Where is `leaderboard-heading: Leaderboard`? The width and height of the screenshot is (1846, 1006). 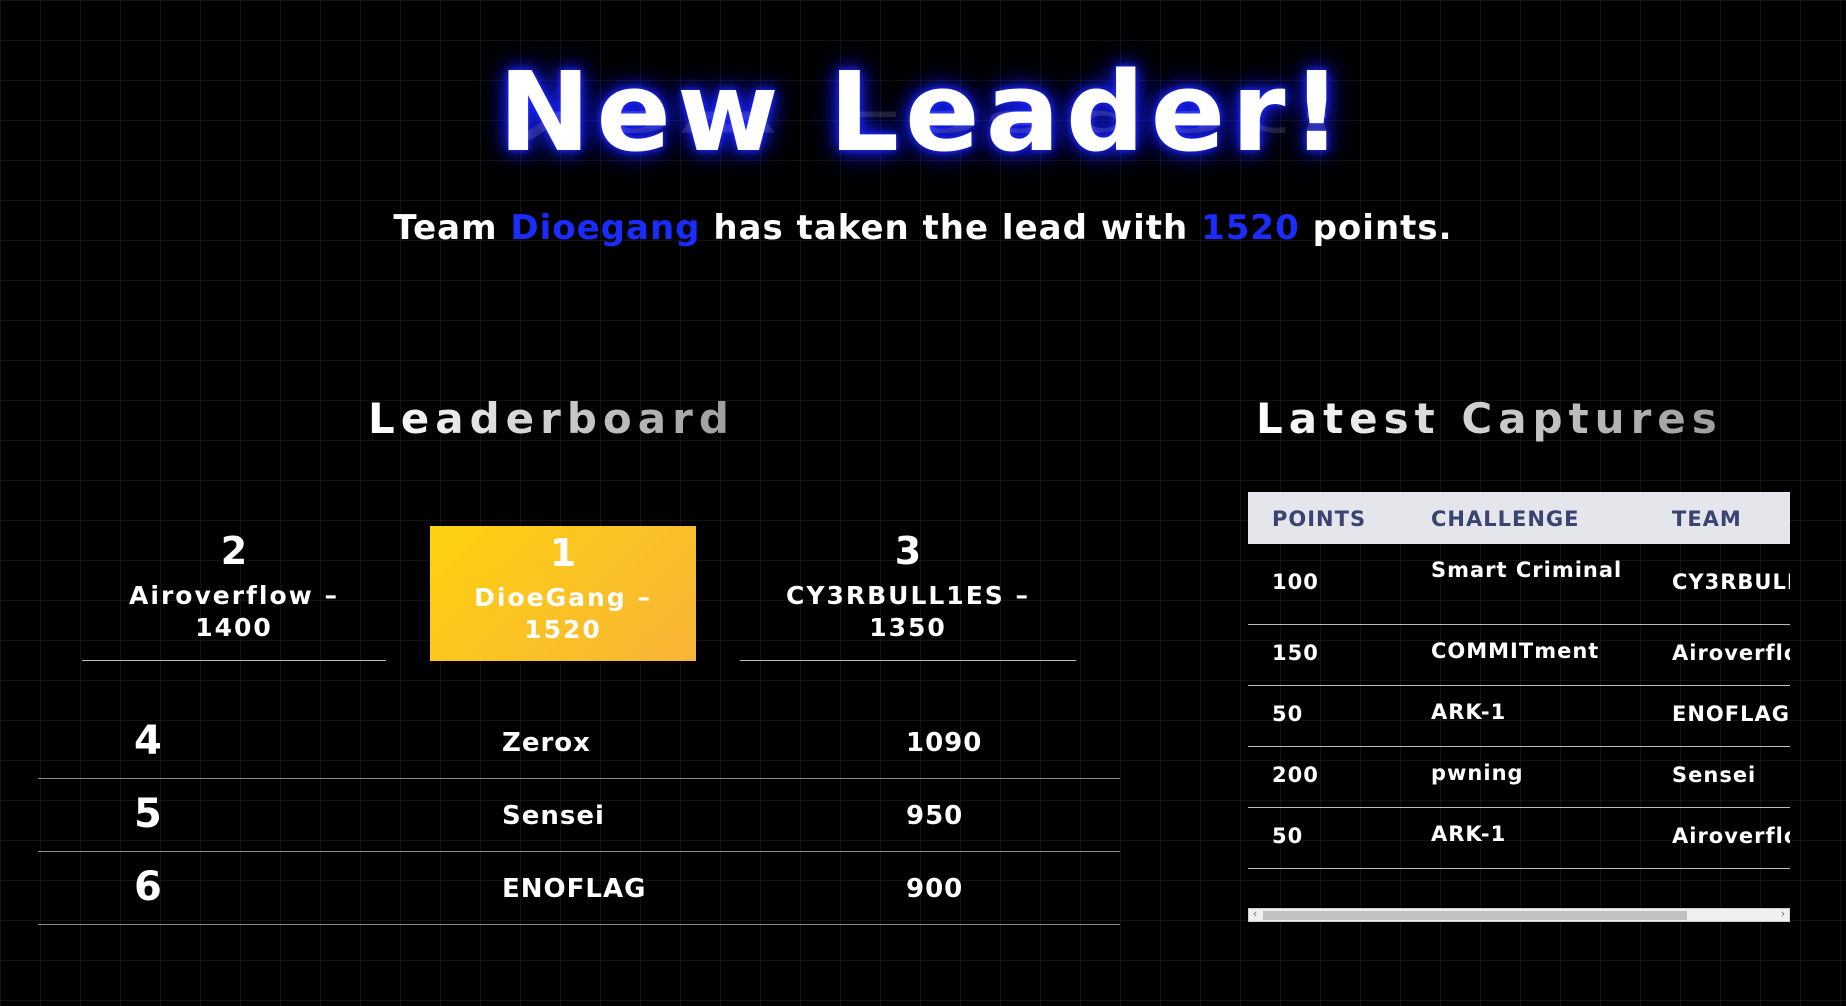
leaderboard-heading: Leaderboard is located at coordinates (551, 418).